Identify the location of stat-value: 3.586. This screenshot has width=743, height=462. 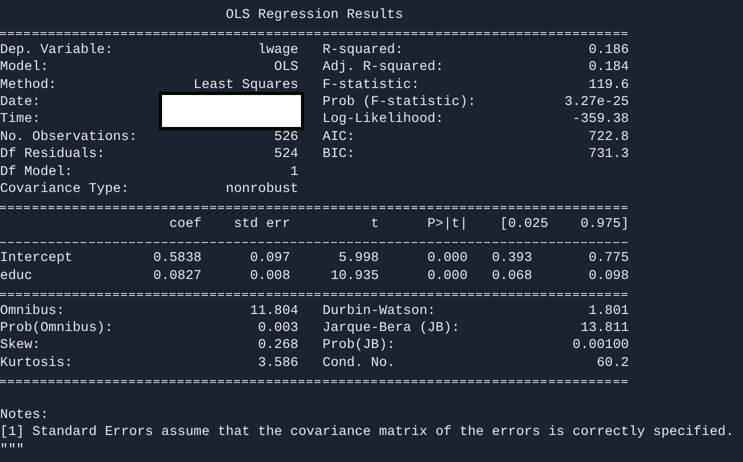
(278, 363).